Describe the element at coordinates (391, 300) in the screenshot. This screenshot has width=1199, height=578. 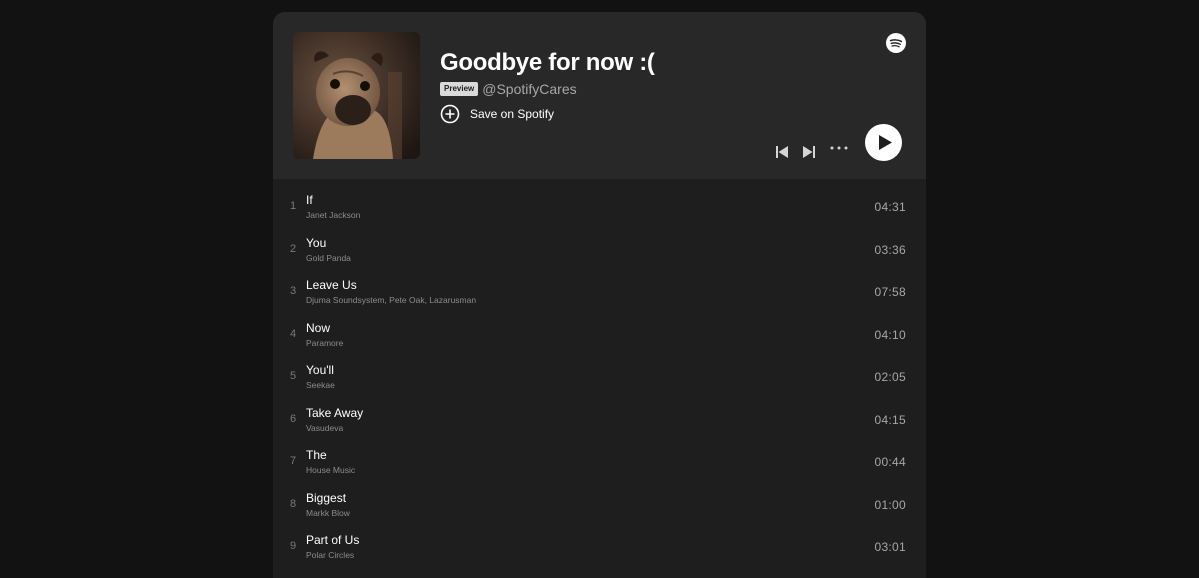
I see `track-artist: Djuma Soundsystem, Pete Oak, Lazarusman` at that location.